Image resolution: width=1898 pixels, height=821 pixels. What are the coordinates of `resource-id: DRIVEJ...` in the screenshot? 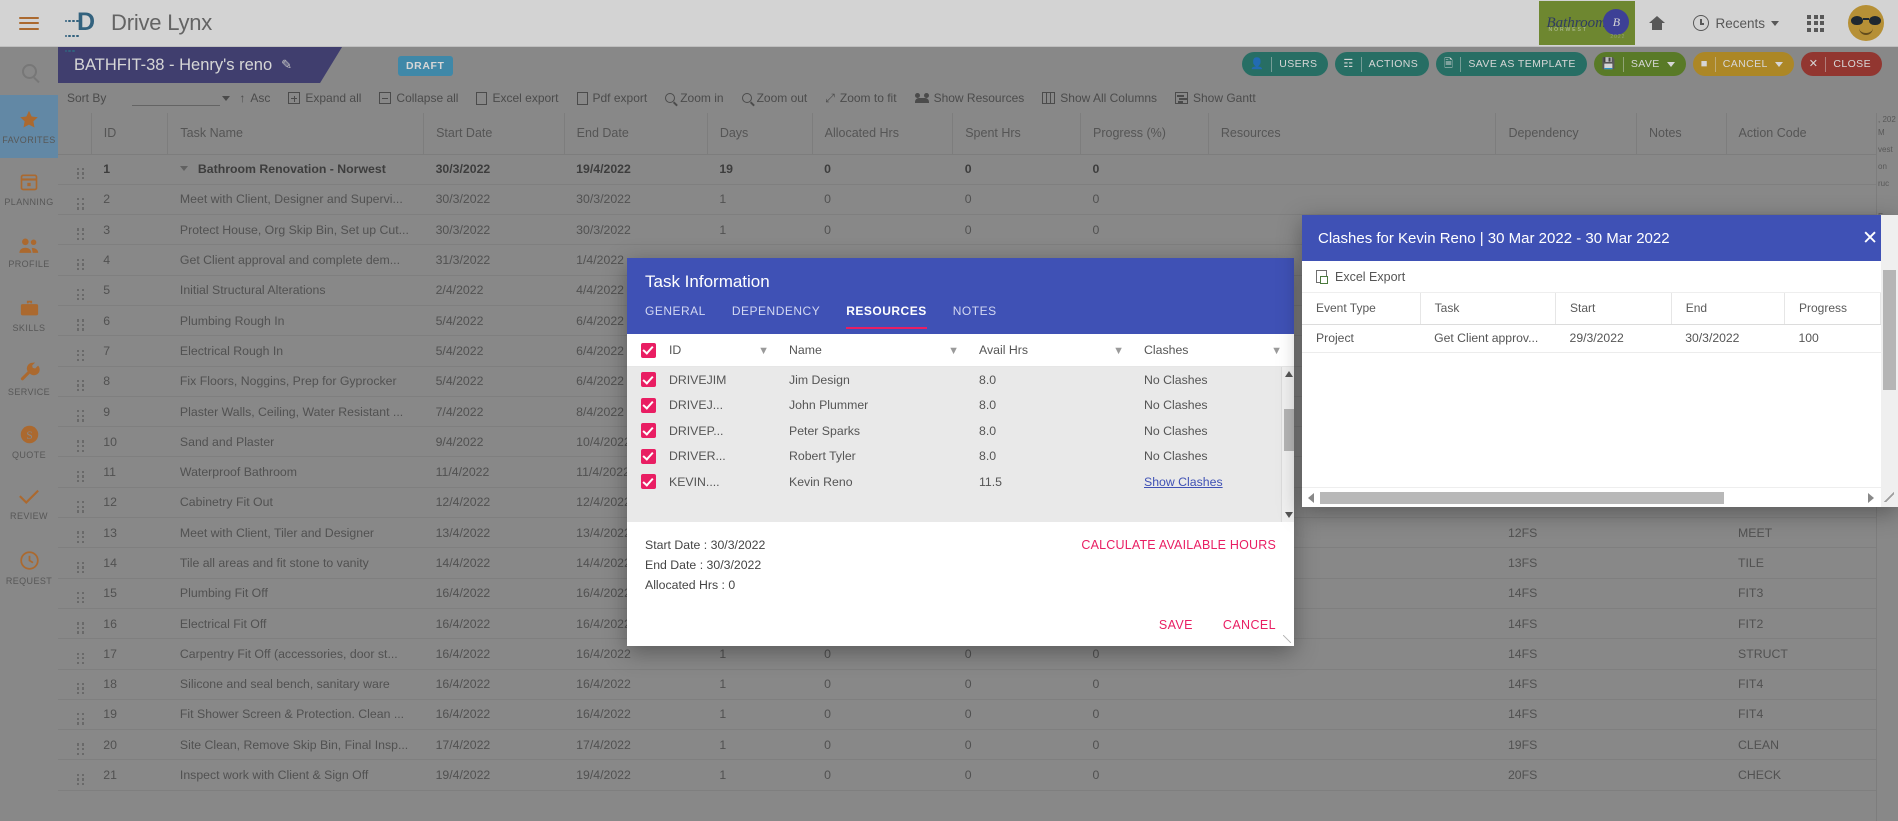 It's located at (696, 405).